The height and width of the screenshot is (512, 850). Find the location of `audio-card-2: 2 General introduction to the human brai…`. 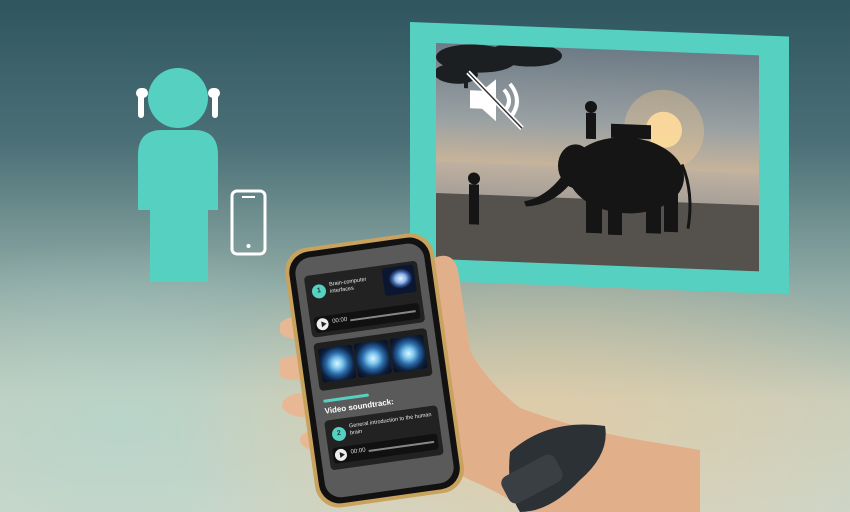

audio-card-2: 2 General introduction to the human brai… is located at coordinates (383, 435).